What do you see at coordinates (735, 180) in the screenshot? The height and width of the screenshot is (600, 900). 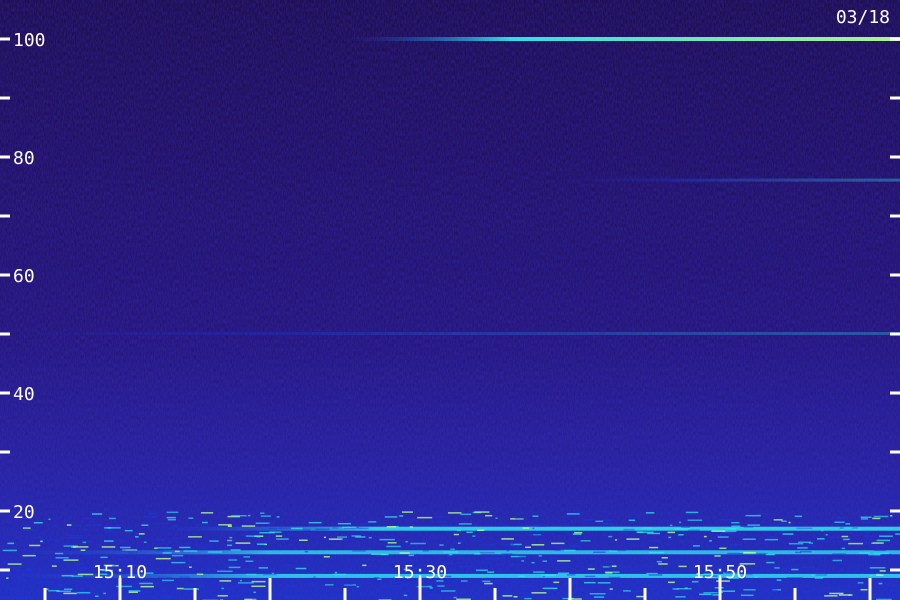 I see `signal-band` at bounding box center [735, 180].